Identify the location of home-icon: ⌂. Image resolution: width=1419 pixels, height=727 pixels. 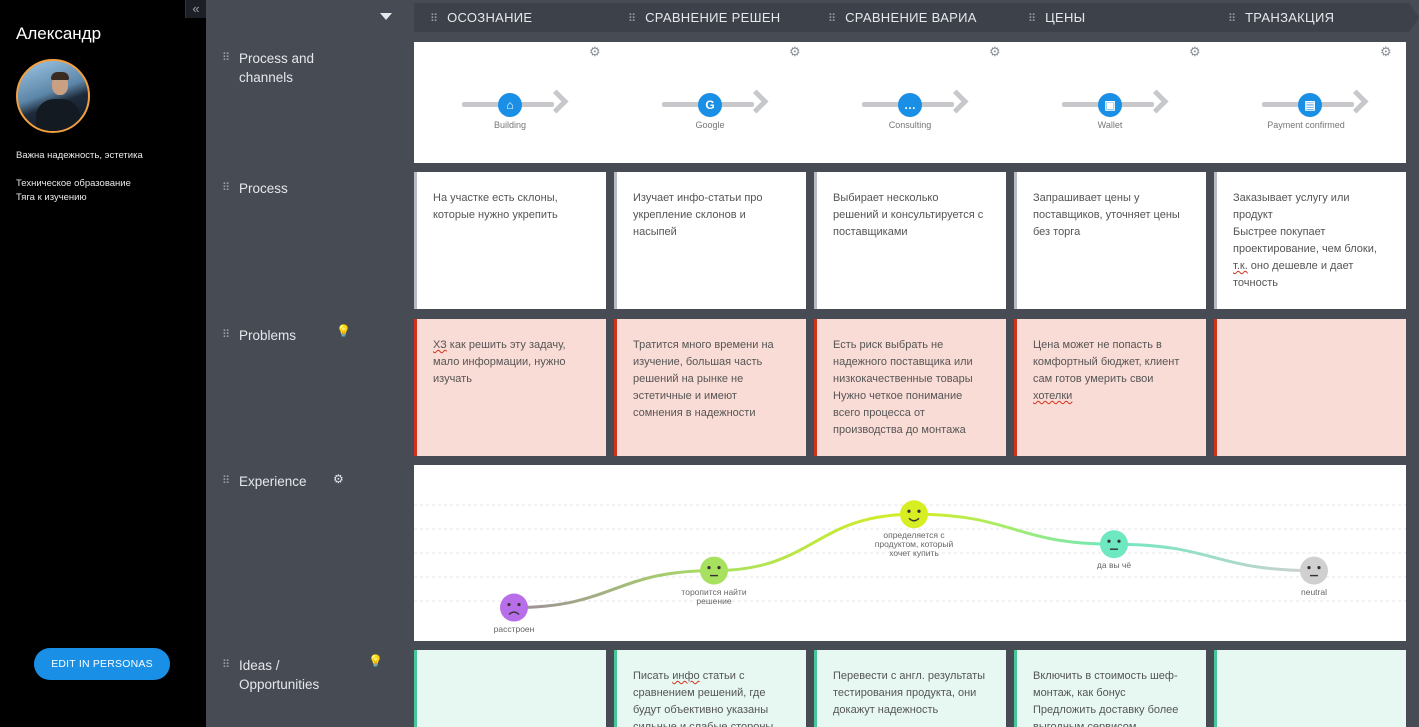
(510, 105).